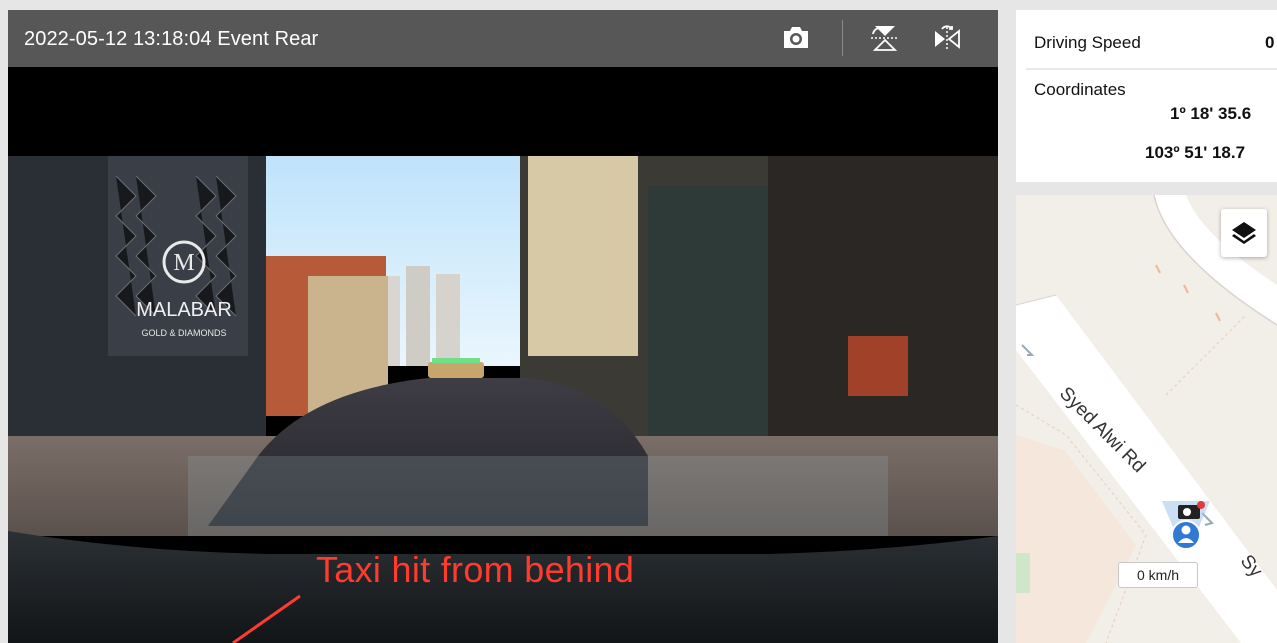  I want to click on latitude-value: 1º 18' 35.6, so click(1211, 113).